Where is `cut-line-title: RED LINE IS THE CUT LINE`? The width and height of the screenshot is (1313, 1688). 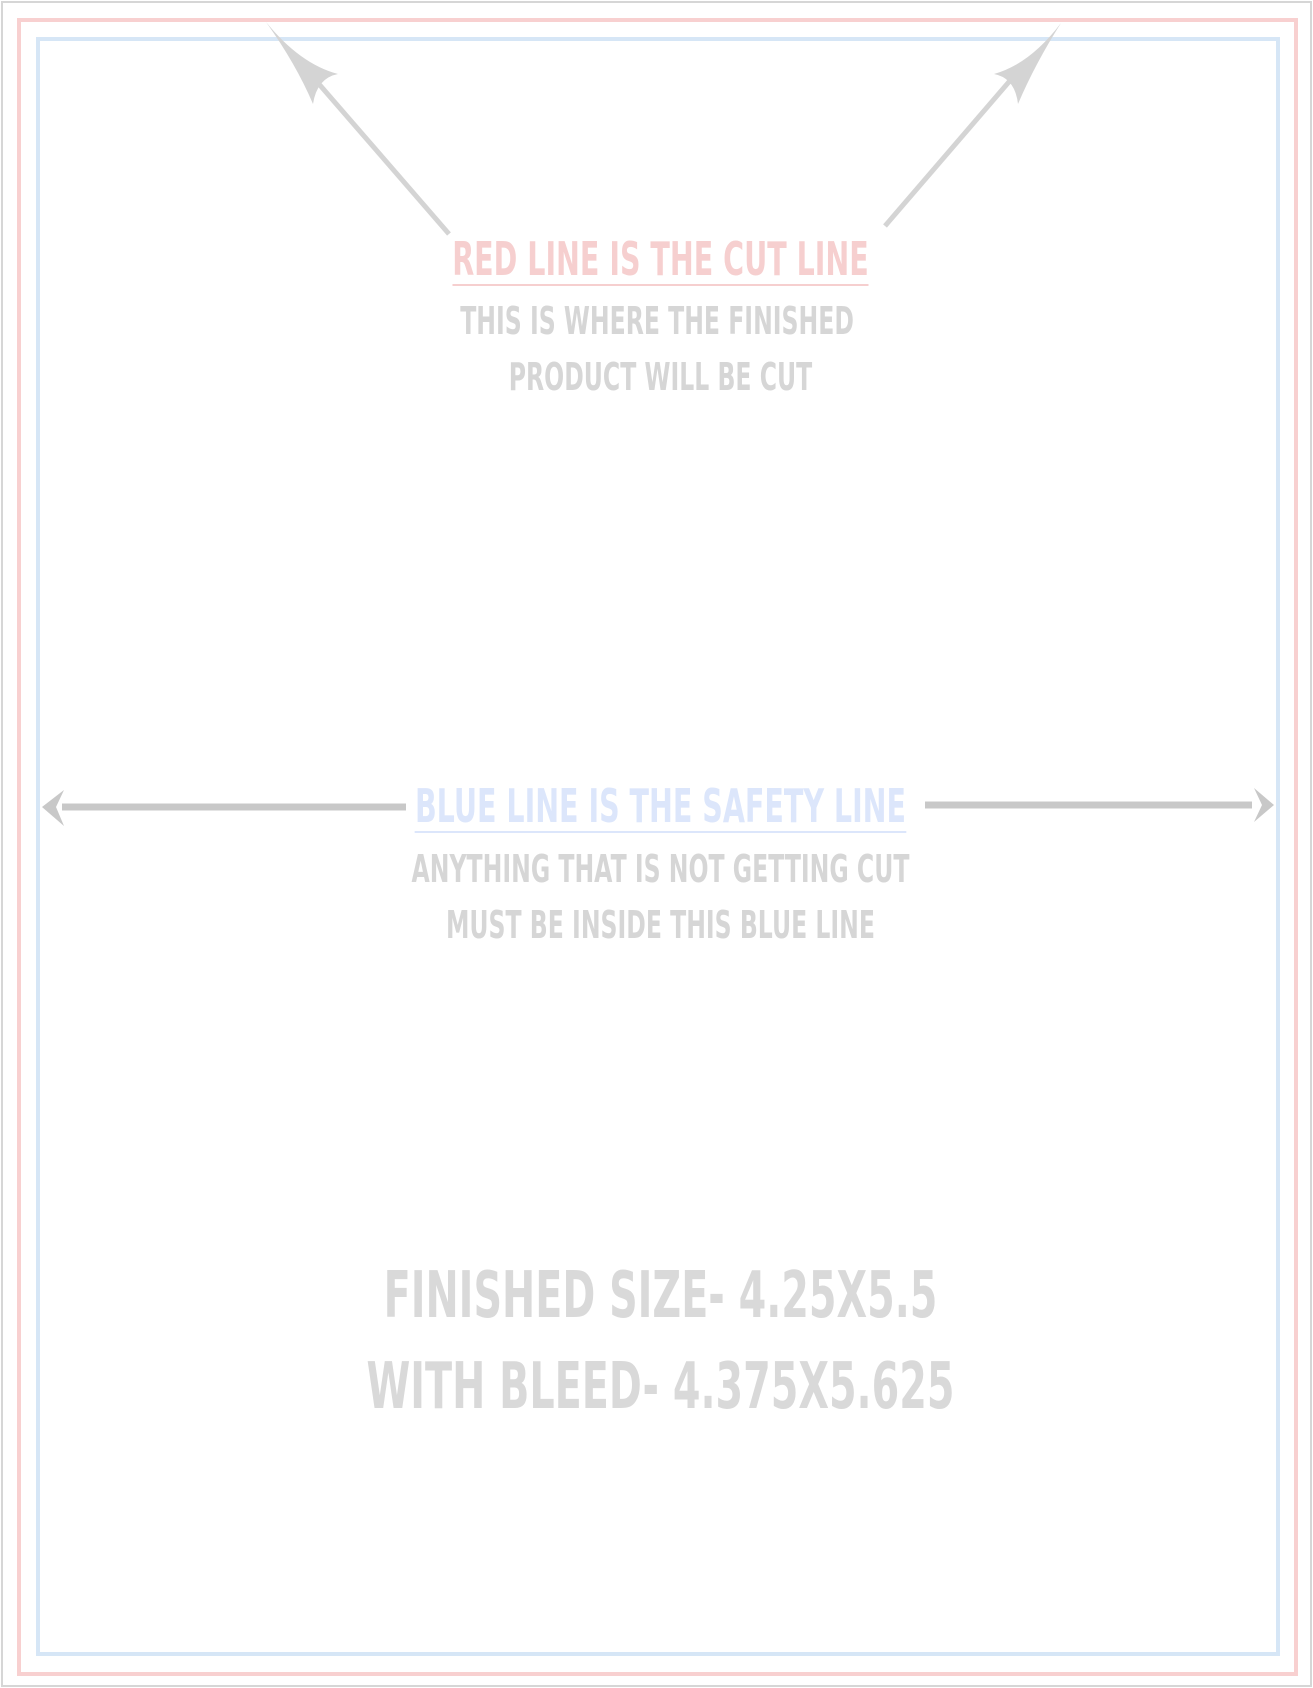 cut-line-title: RED LINE IS THE CUT LINE is located at coordinates (660, 259).